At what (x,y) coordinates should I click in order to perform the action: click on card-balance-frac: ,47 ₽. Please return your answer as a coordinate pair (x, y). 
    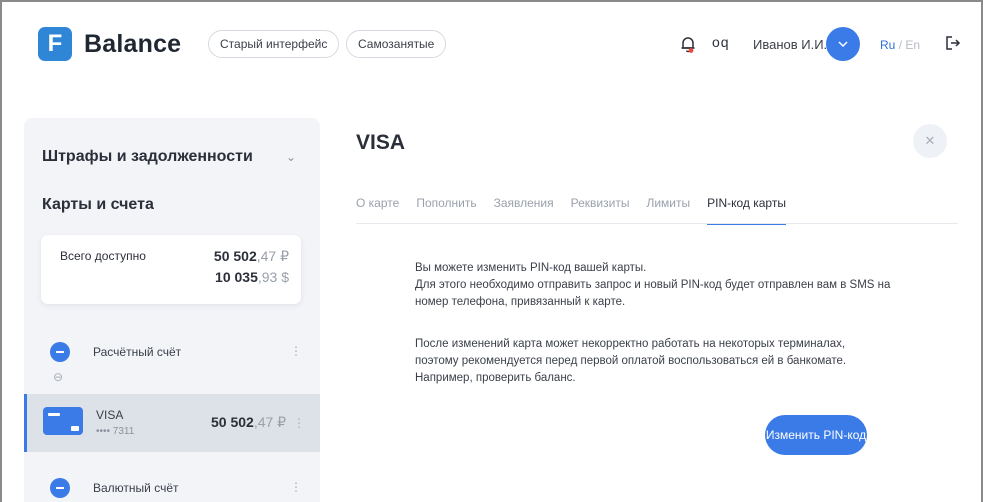
    Looking at the image, I should click on (270, 422).